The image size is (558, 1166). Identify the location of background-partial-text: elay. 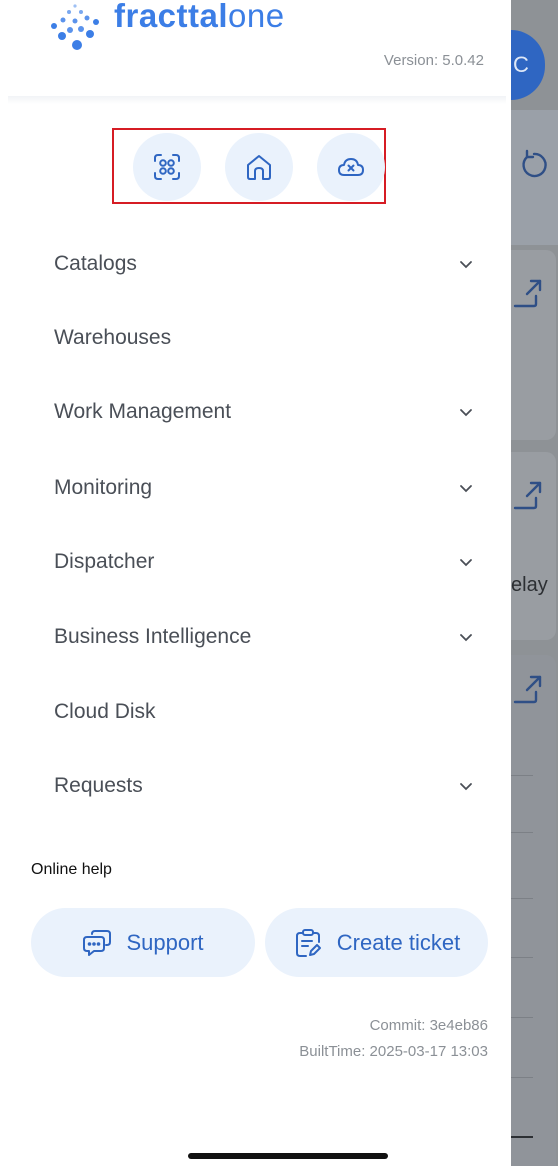
(529, 585).